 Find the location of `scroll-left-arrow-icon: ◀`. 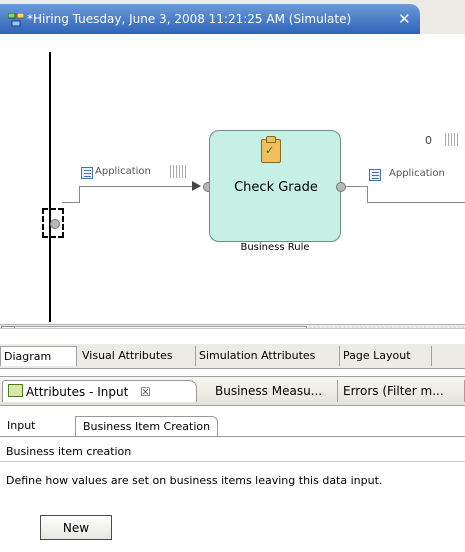

scroll-left-arrow-icon: ◀ is located at coordinates (8, 327).